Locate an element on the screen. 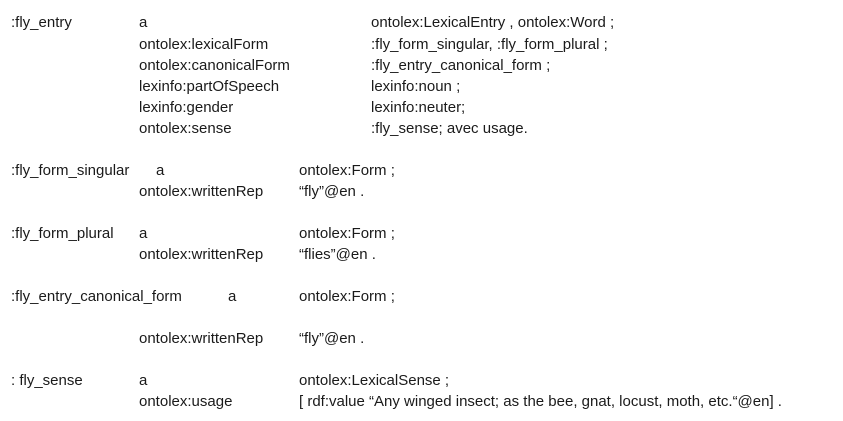 This screenshot has height=421, width=843. object: “flies”@en . is located at coordinates (337, 254).